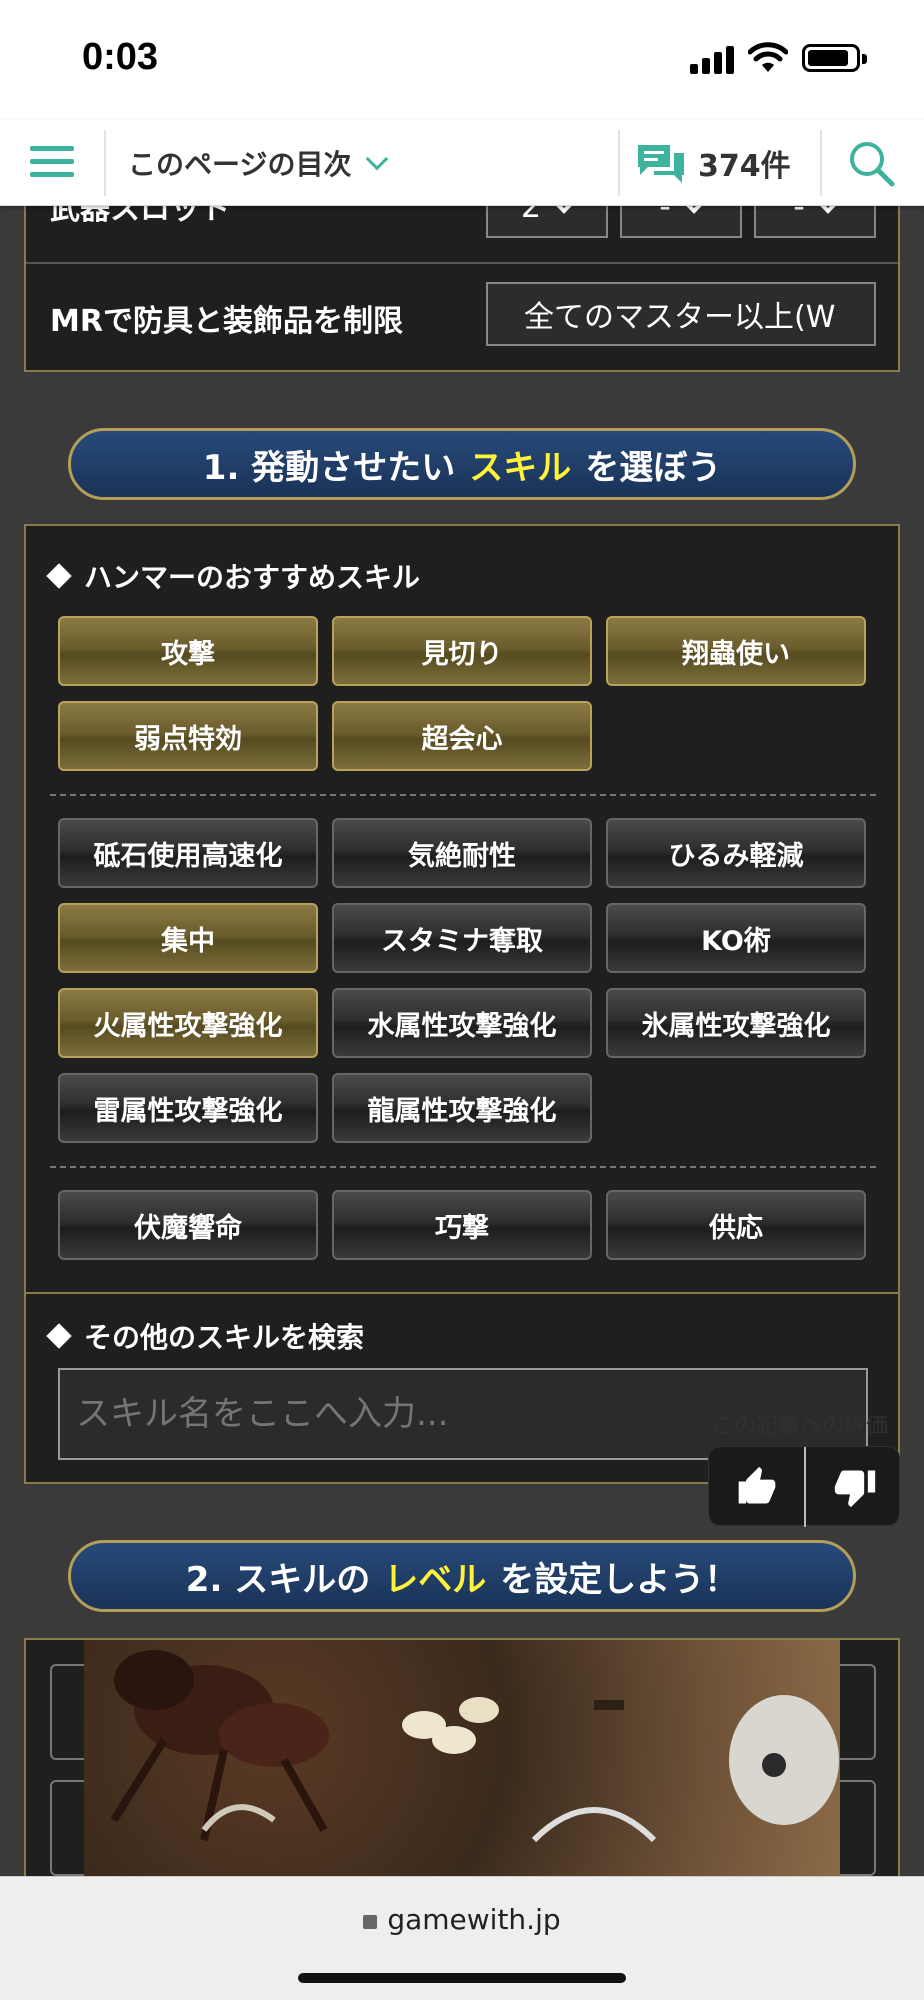 This screenshot has height=2000, width=924. What do you see at coordinates (370, 1922) in the screenshot?
I see `lock-icon` at bounding box center [370, 1922].